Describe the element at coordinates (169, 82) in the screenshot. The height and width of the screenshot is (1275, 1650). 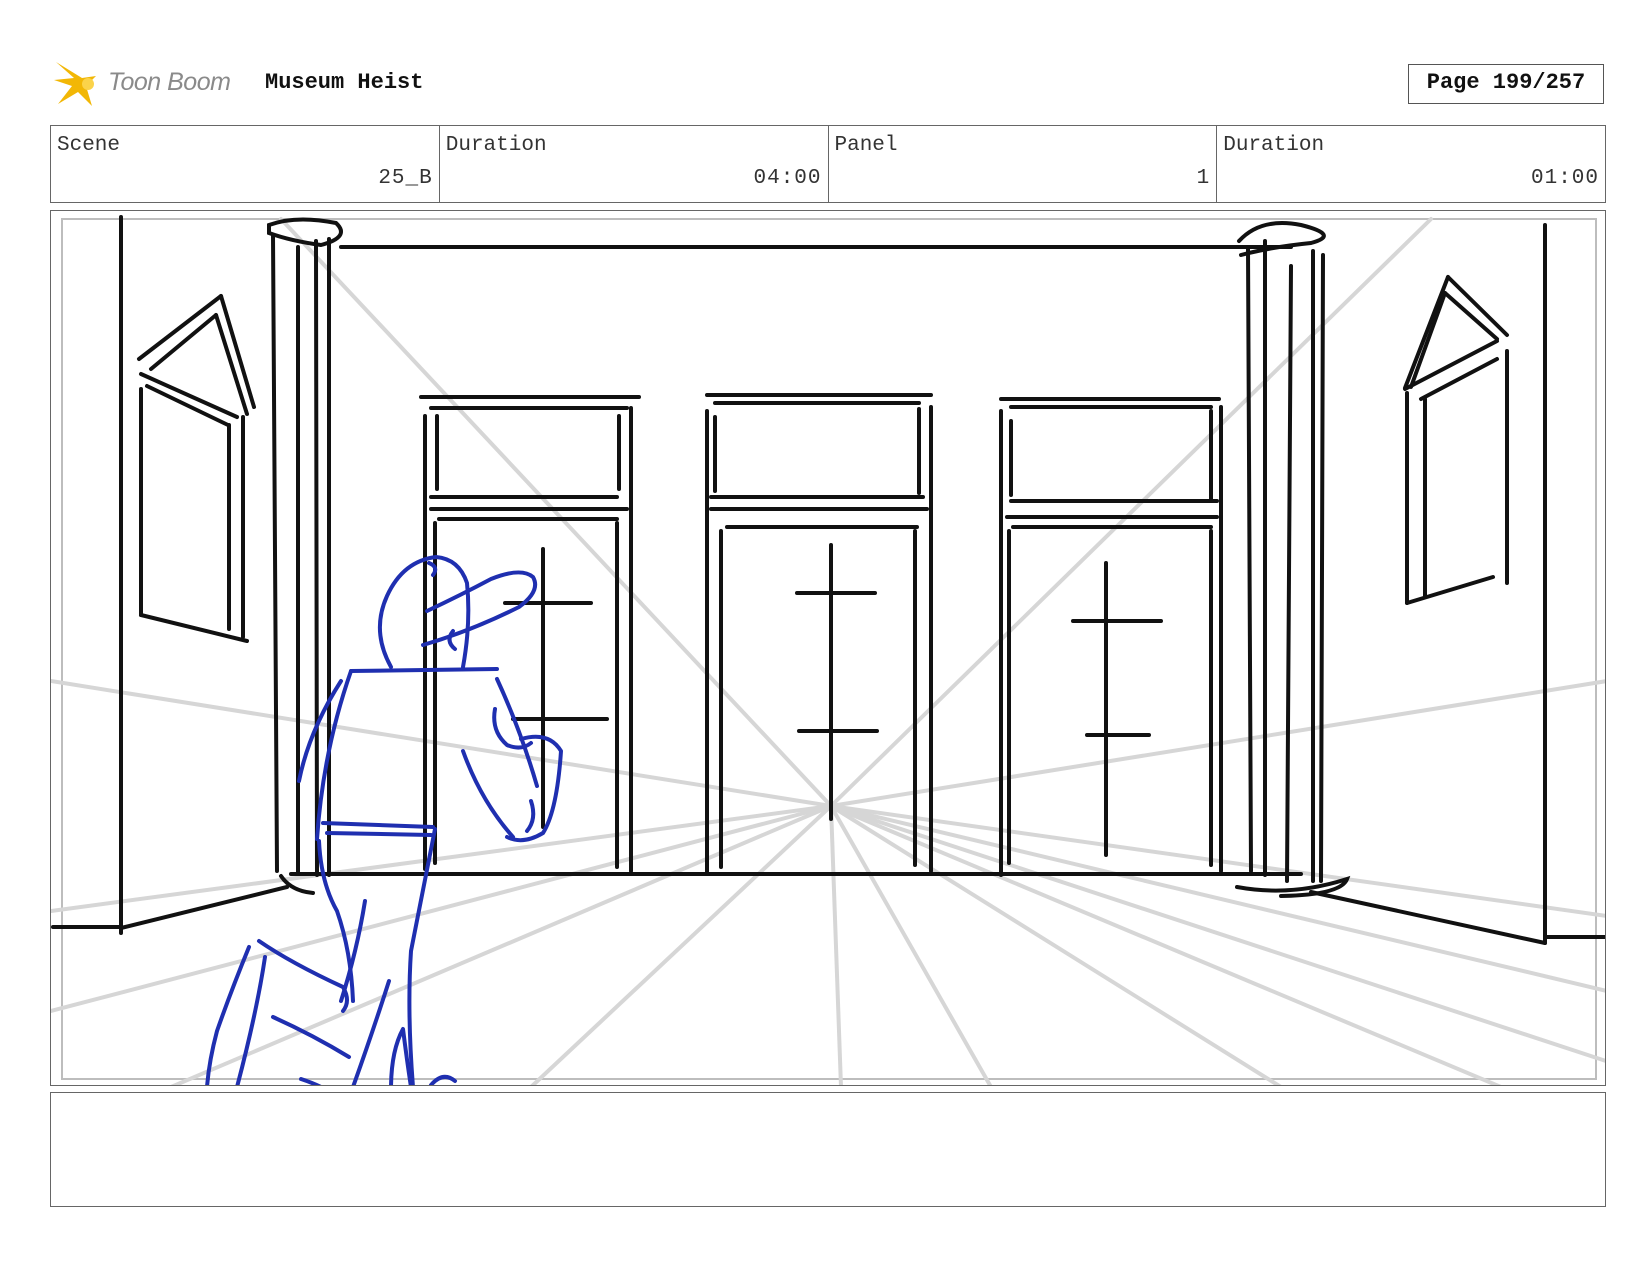
I see `logo-text: Toon Boom` at that location.